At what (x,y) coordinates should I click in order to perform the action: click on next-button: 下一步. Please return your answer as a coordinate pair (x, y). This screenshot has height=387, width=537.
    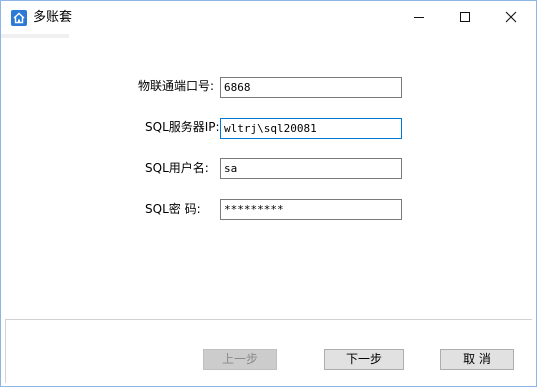
    Looking at the image, I should click on (364, 359).